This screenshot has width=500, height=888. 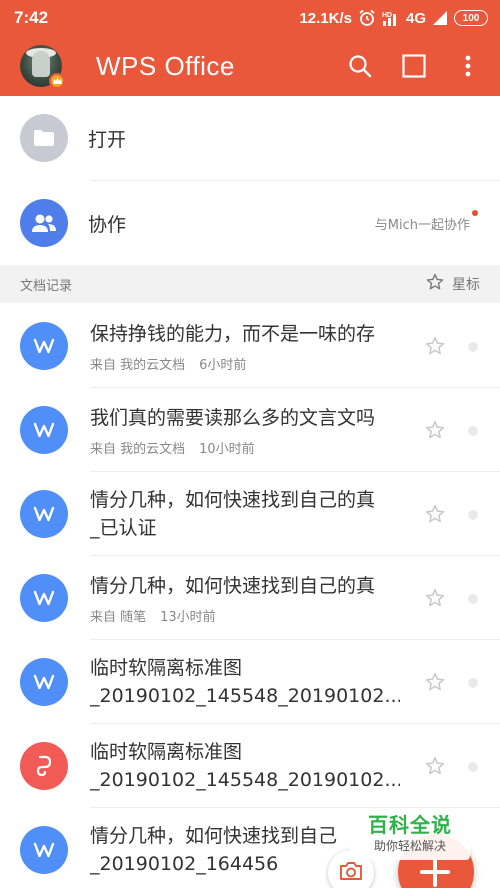 I want to click on app-actions, so click(x=414, y=66).